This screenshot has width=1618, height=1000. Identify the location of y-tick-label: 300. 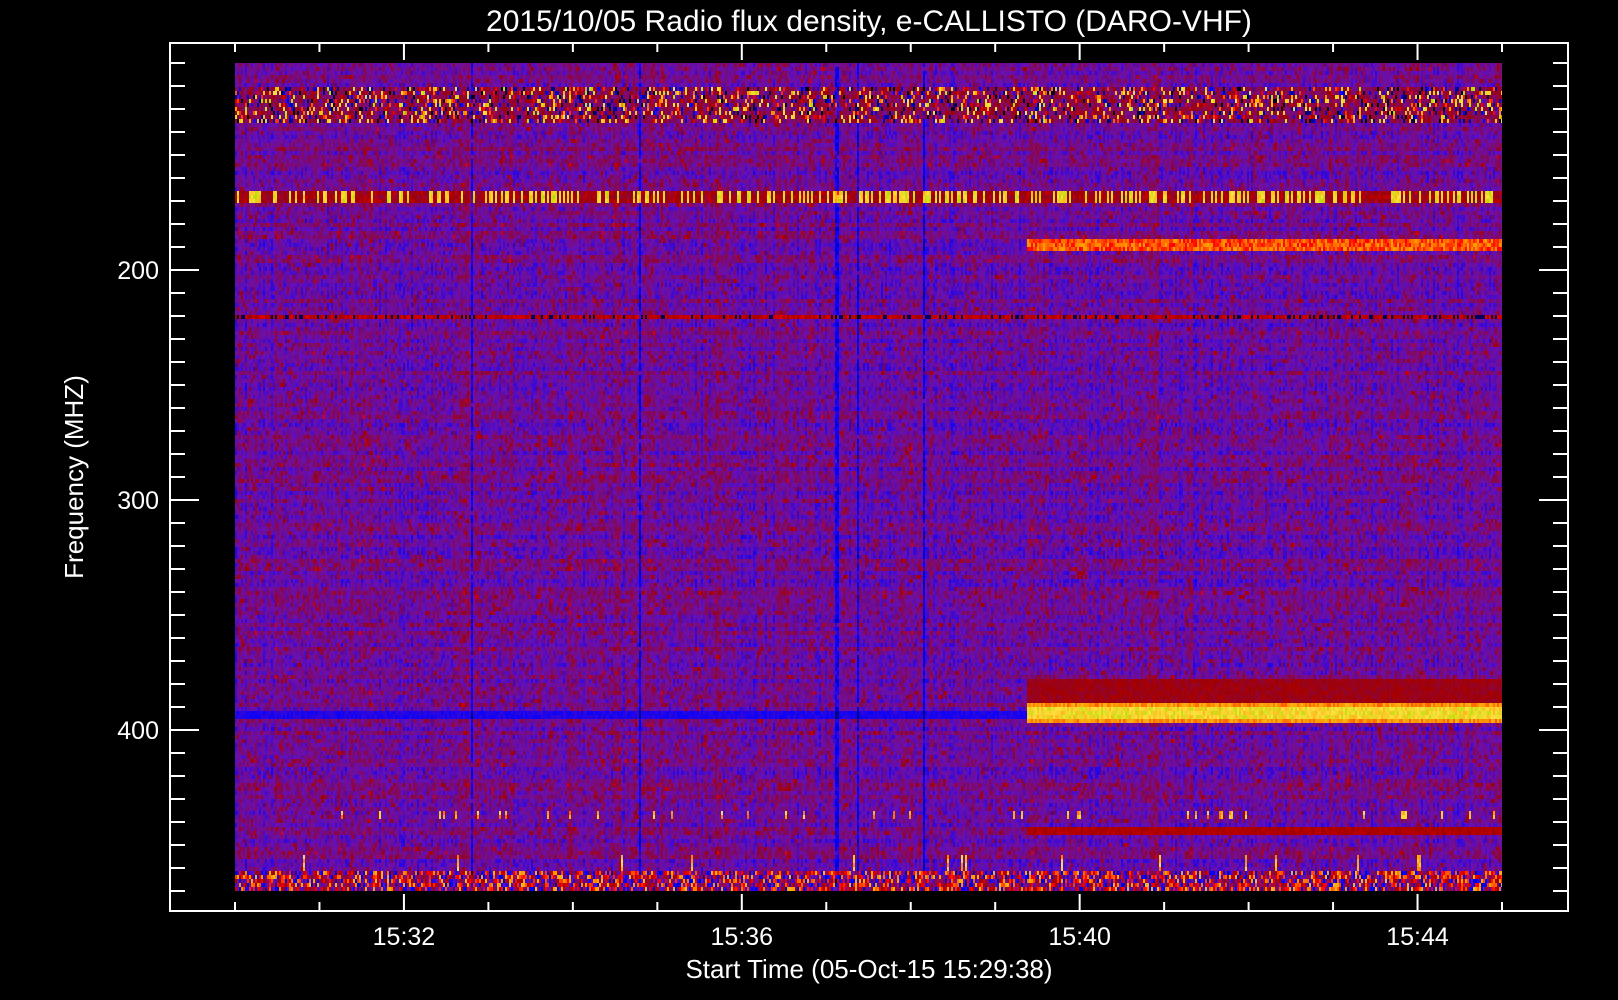
(138, 501).